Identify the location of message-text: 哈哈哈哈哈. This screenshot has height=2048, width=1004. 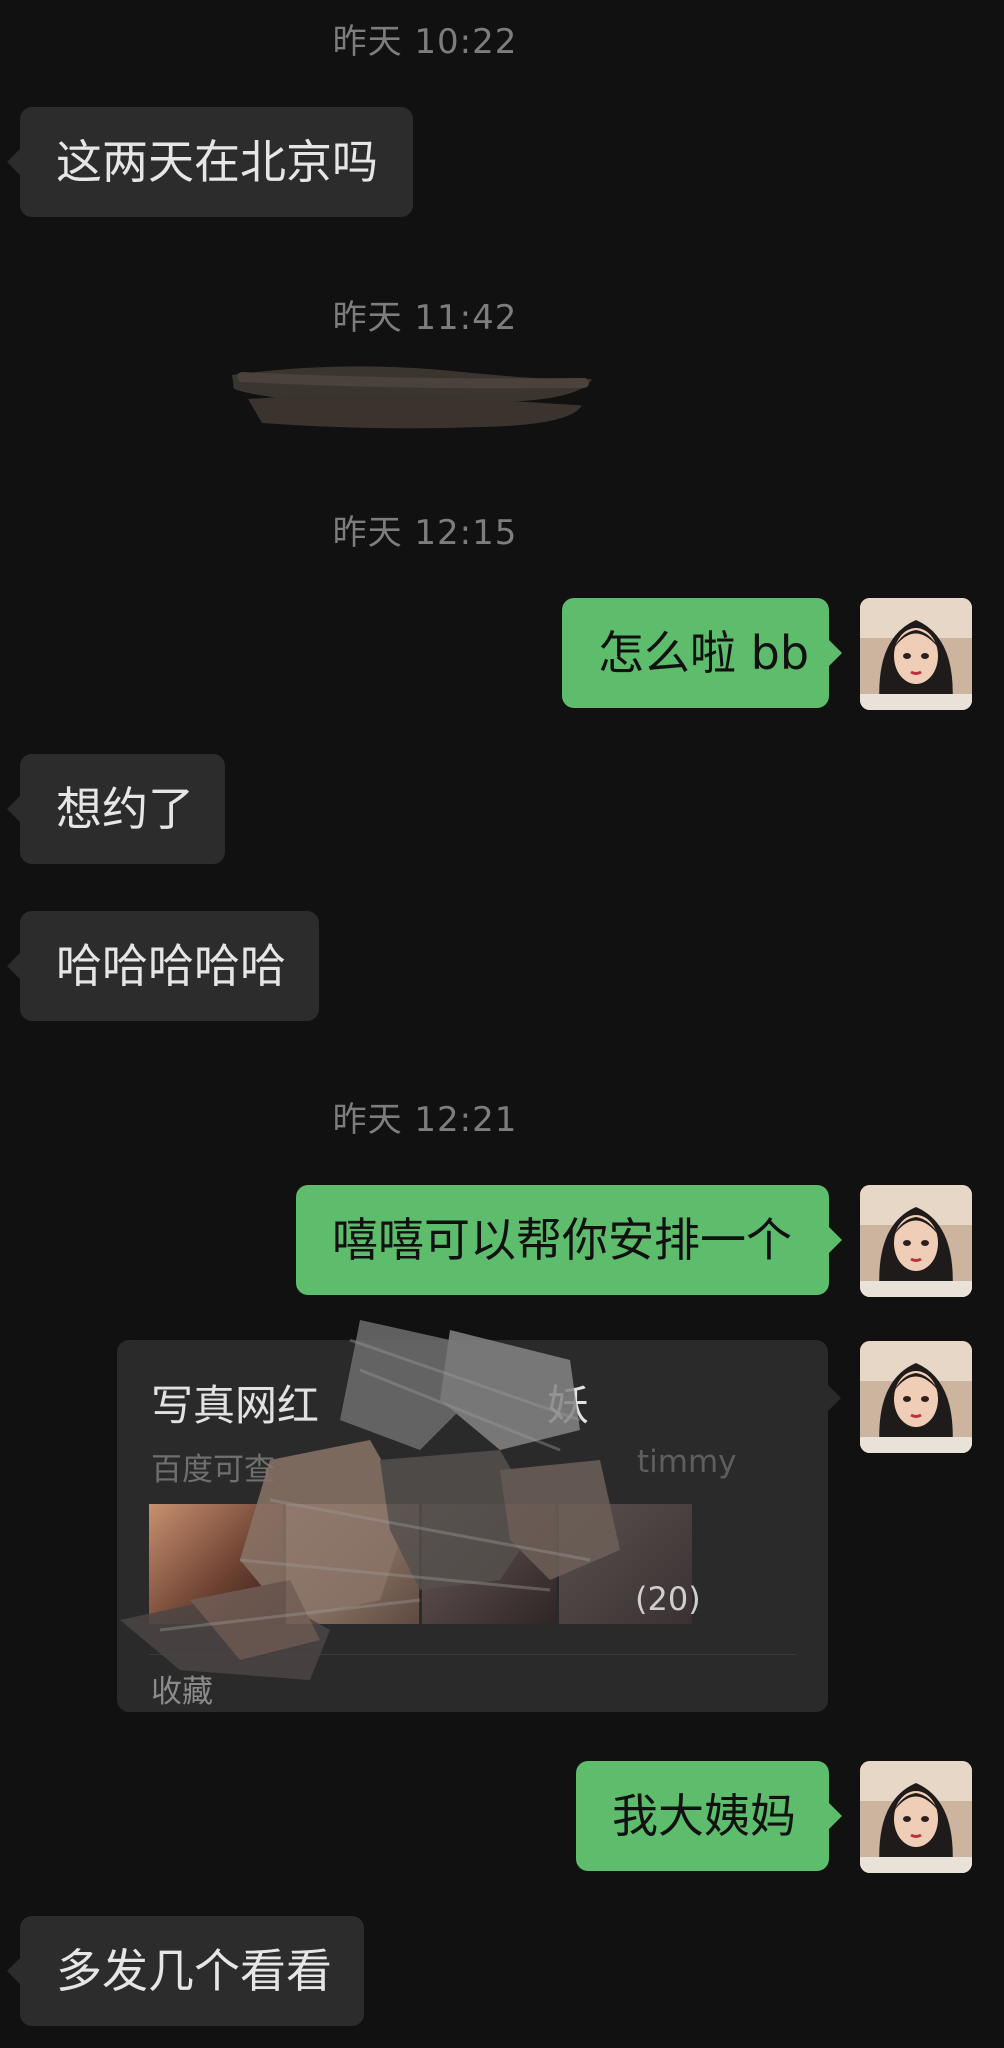
(171, 966).